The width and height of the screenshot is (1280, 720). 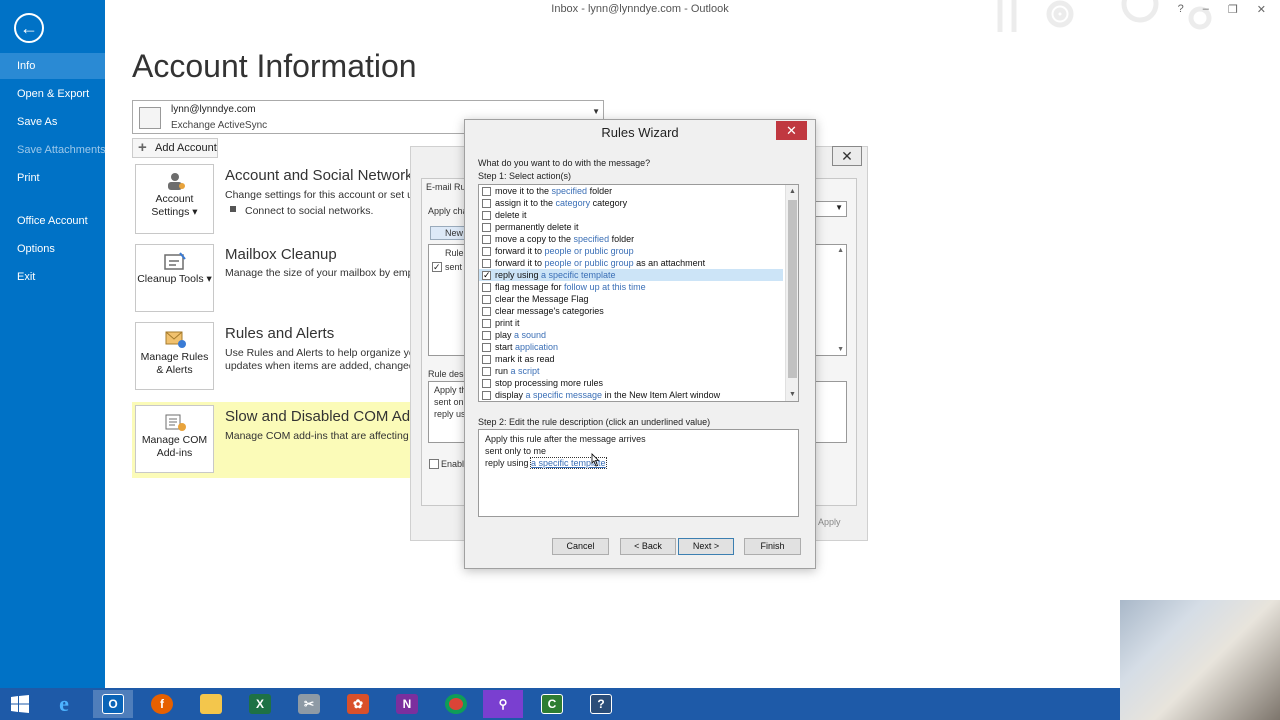 What do you see at coordinates (407, 704) in the screenshot?
I see `onenote-icon: N` at bounding box center [407, 704].